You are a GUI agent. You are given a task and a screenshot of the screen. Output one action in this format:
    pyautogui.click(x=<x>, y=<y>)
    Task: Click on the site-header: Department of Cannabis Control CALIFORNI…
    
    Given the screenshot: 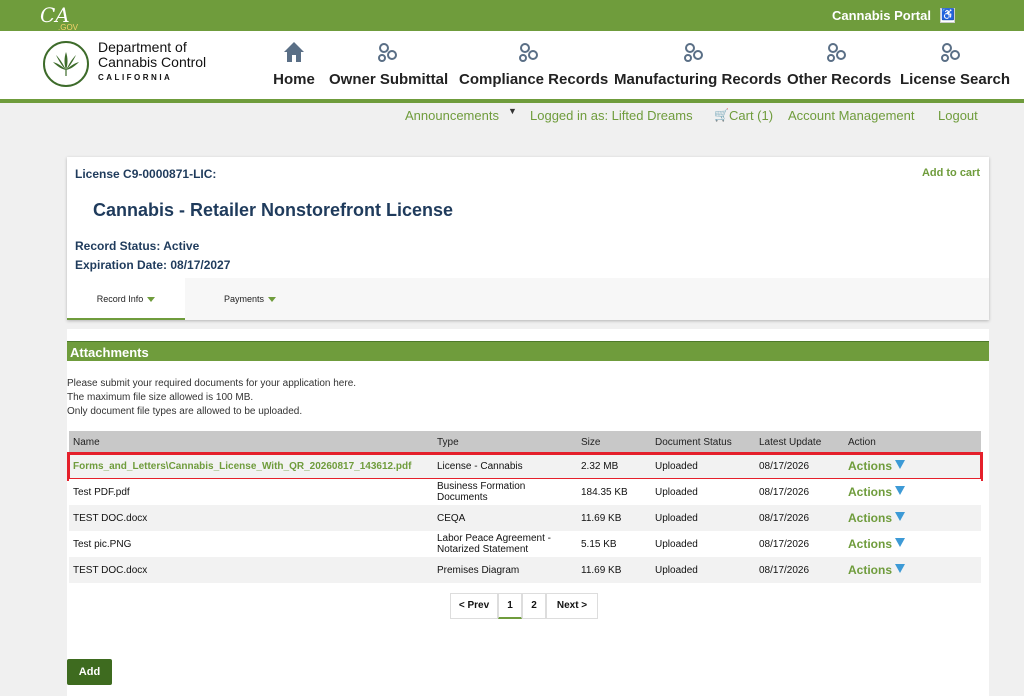 What is the action you would take?
    pyautogui.click(x=512, y=65)
    